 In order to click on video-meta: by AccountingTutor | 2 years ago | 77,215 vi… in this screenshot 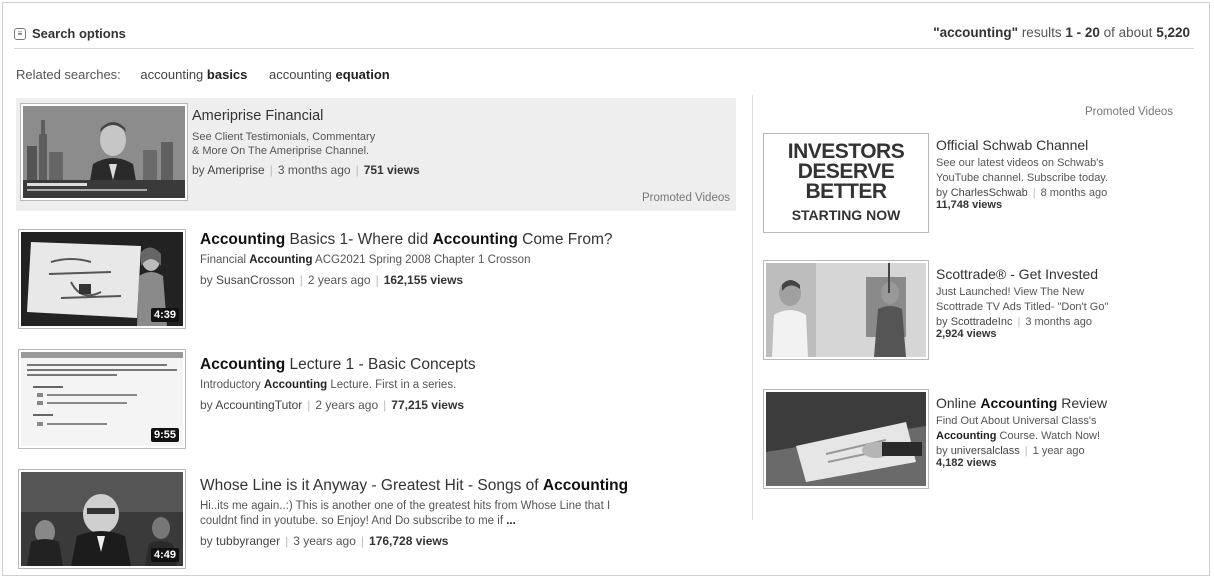, I will do `click(332, 405)`.